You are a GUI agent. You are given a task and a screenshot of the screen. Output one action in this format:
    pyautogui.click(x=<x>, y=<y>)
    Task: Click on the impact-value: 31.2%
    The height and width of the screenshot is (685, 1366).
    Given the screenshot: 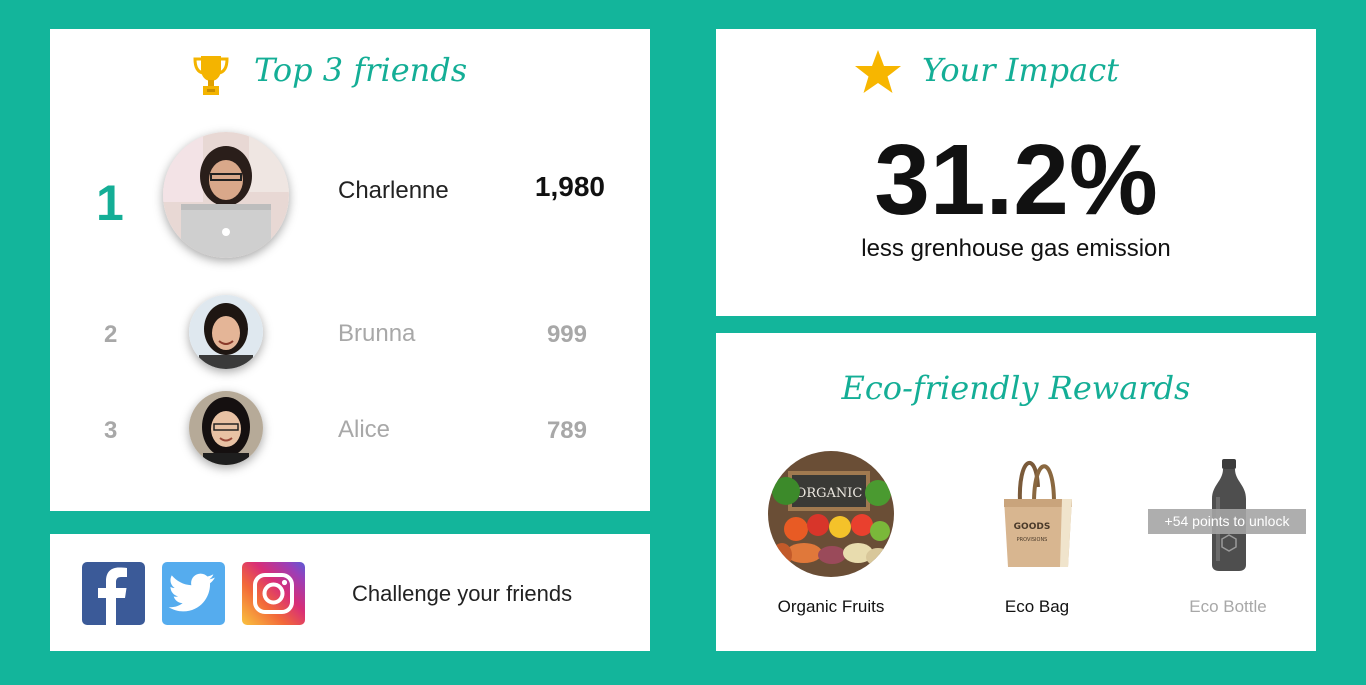 What is the action you would take?
    pyautogui.click(x=1016, y=180)
    